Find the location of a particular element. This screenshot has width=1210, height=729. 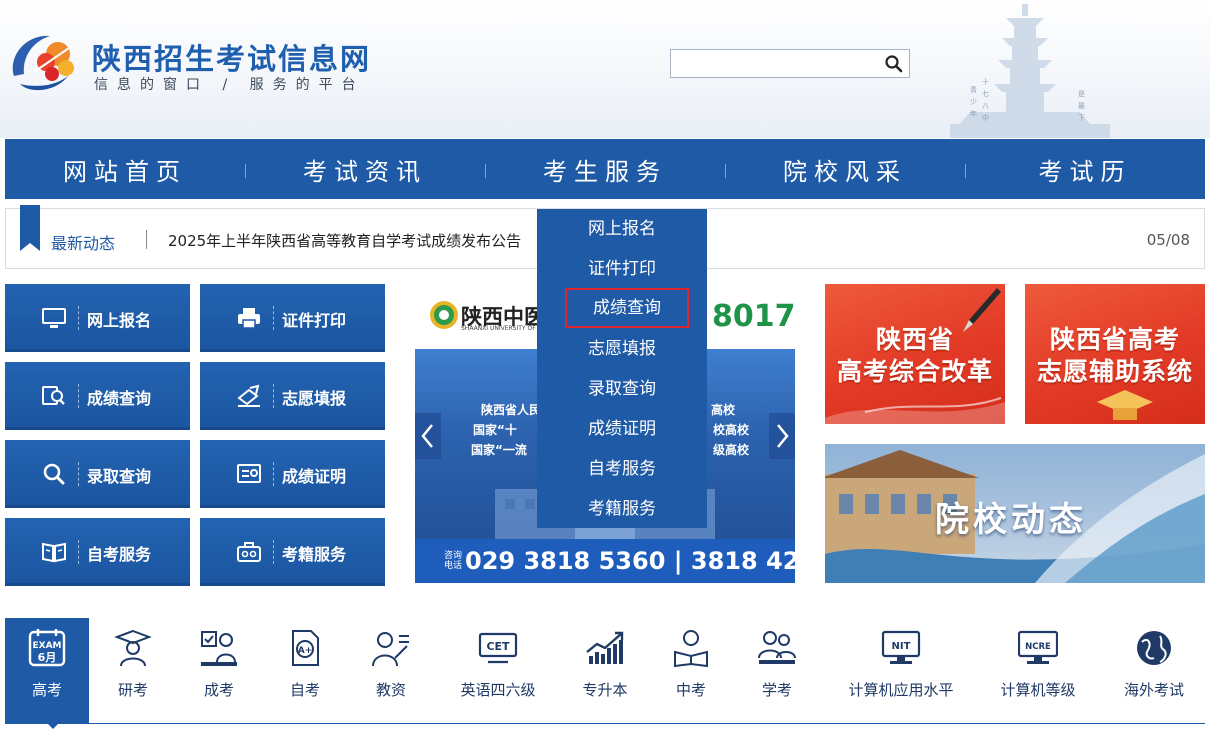

ticker-label: 最新动态 is located at coordinates (83, 243).